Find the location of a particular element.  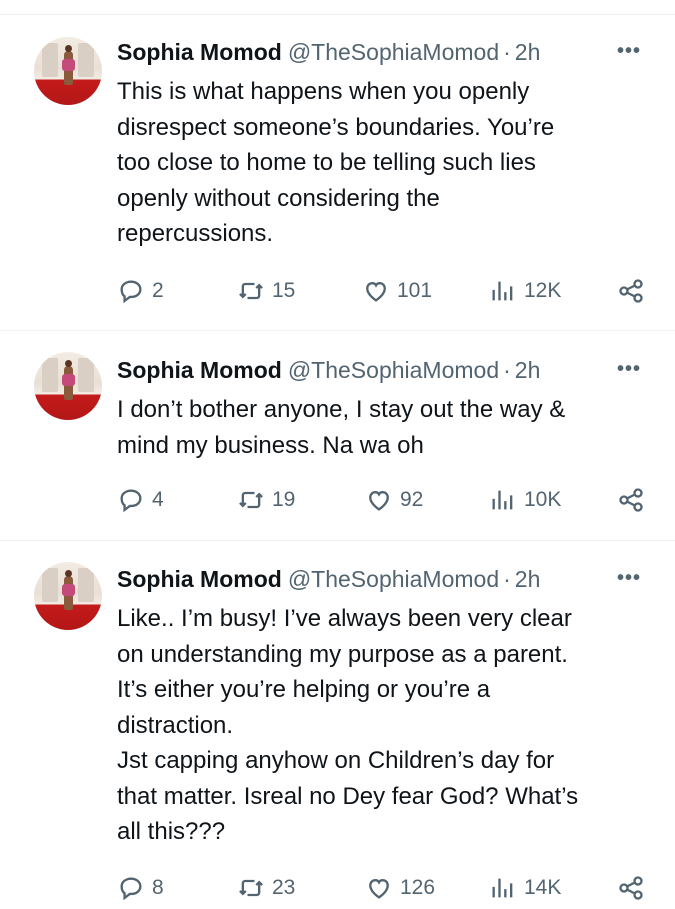

like-count: 101 is located at coordinates (415, 290).